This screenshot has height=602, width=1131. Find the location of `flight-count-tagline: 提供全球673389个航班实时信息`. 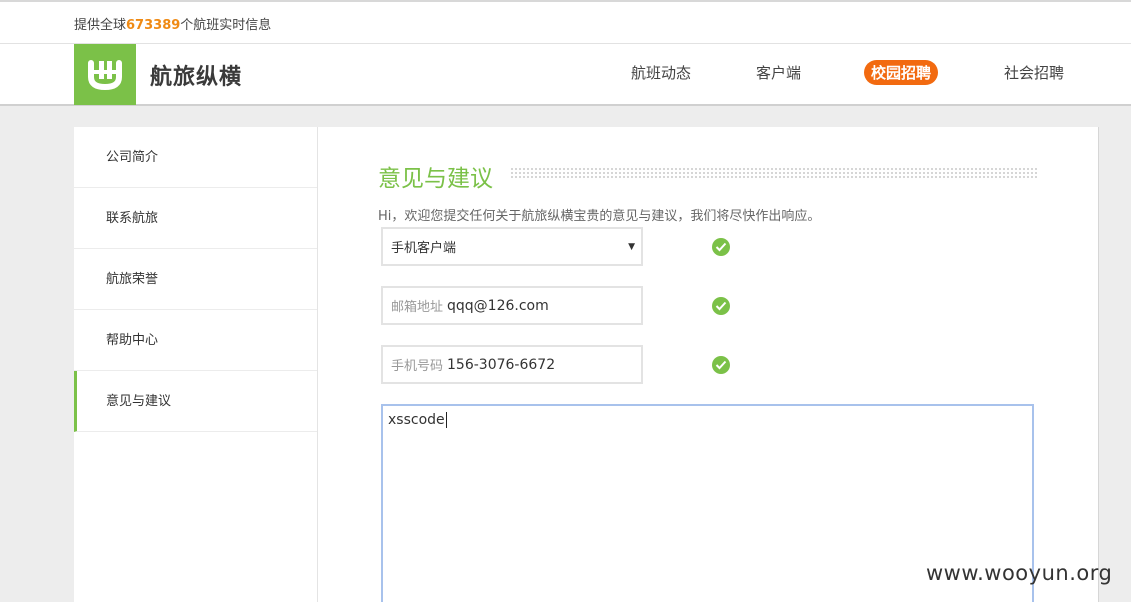

flight-count-tagline: 提供全球673389个航班实时信息 is located at coordinates (172, 23).